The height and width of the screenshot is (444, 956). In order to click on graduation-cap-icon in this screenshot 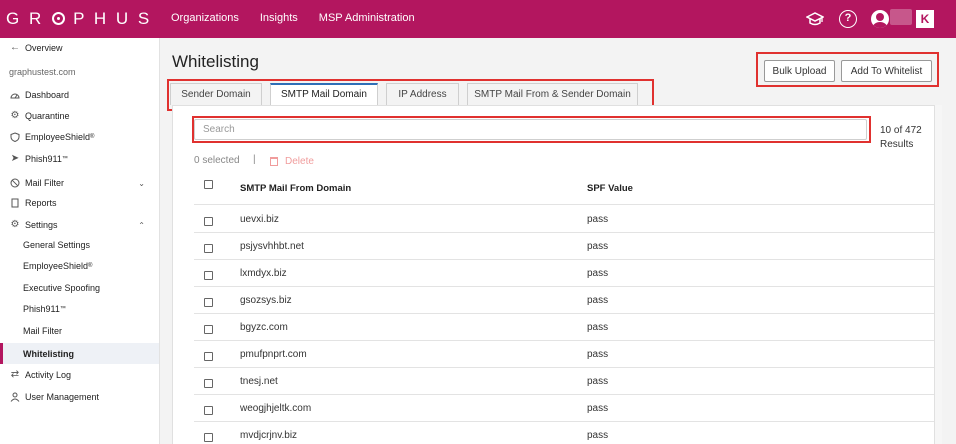, I will do `click(815, 19)`.